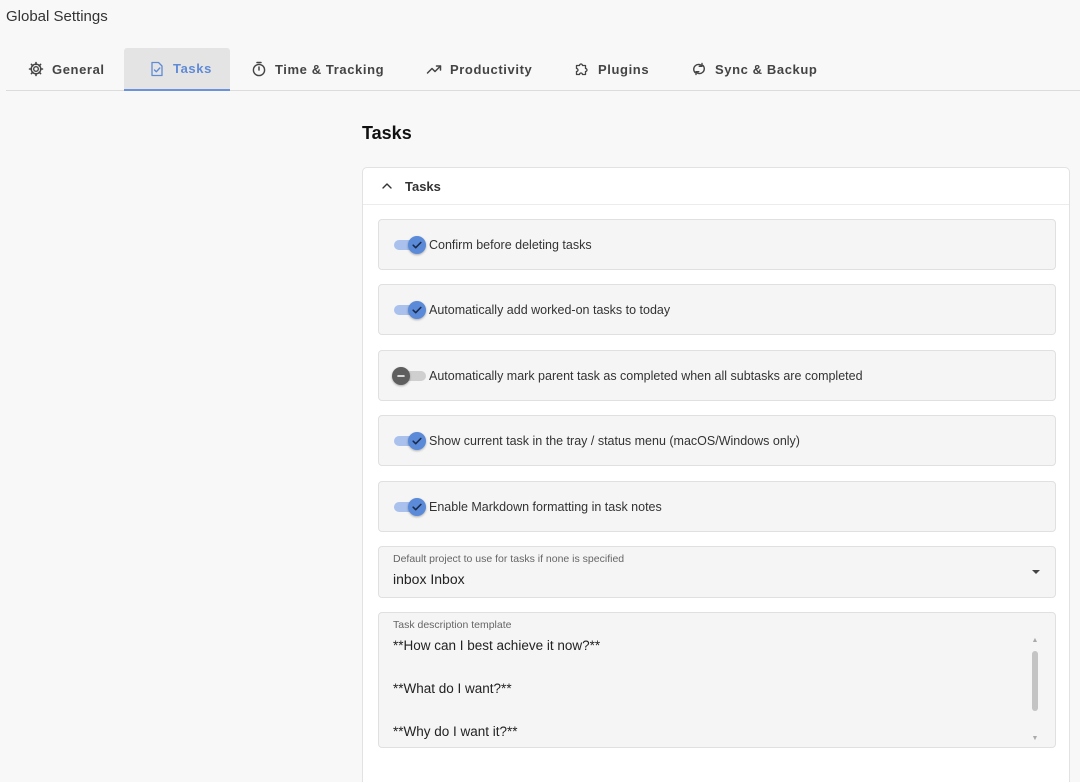 The image size is (1080, 782). What do you see at coordinates (1035, 641) in the screenshot?
I see `scroll-up-arrow-icon: ▲` at bounding box center [1035, 641].